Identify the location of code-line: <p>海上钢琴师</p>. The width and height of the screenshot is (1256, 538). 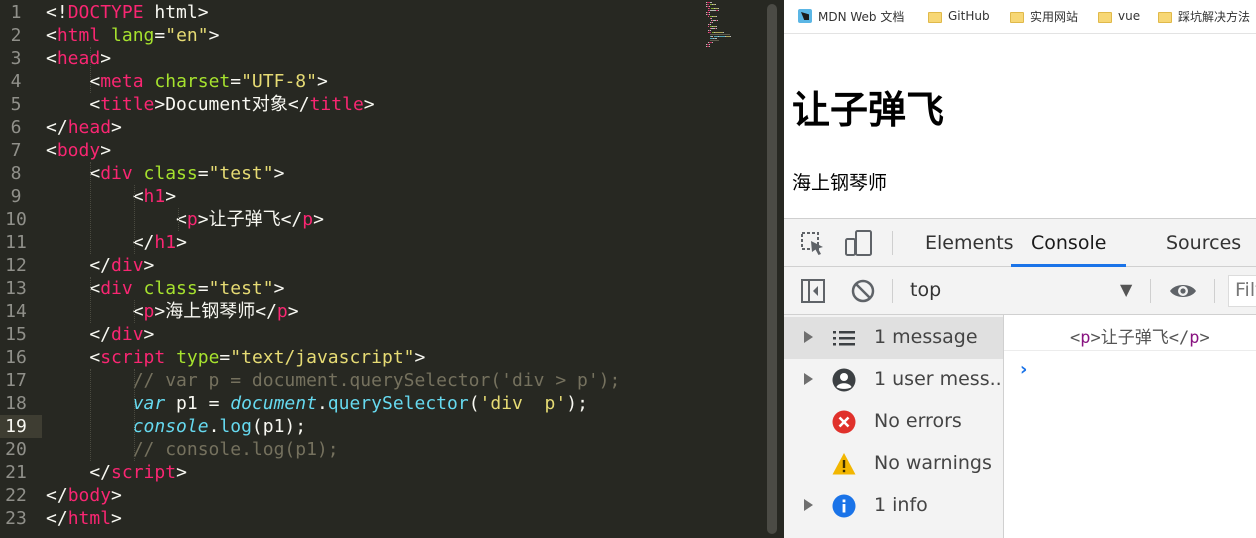
(172, 311).